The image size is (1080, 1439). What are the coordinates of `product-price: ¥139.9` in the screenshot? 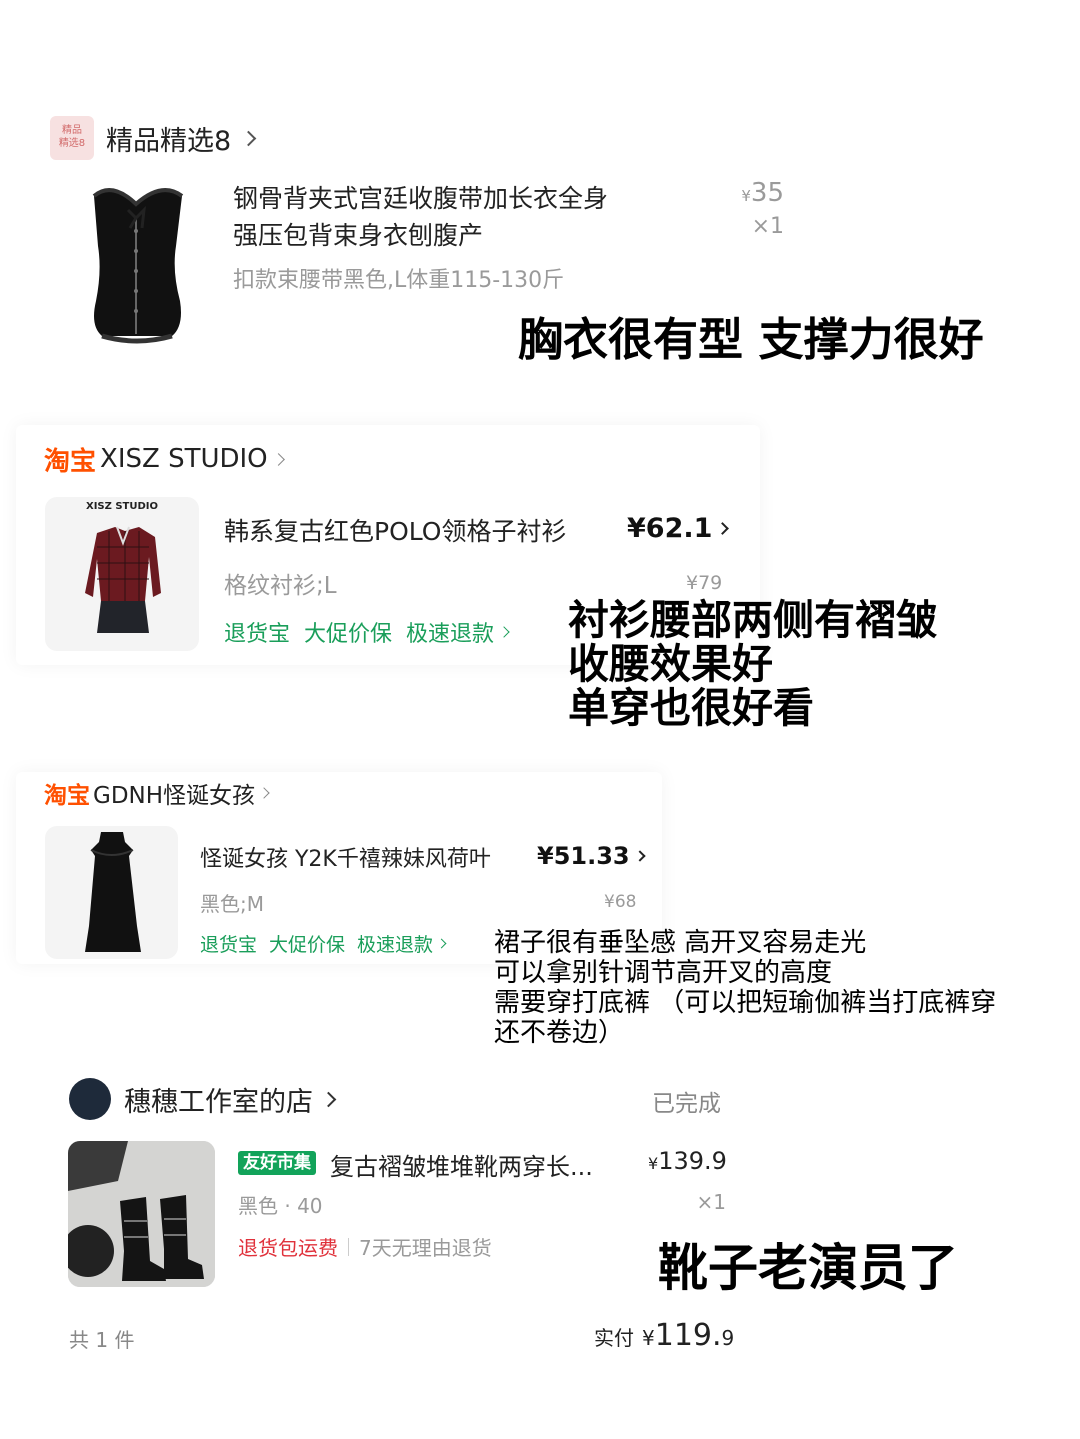 It's located at (687, 1161).